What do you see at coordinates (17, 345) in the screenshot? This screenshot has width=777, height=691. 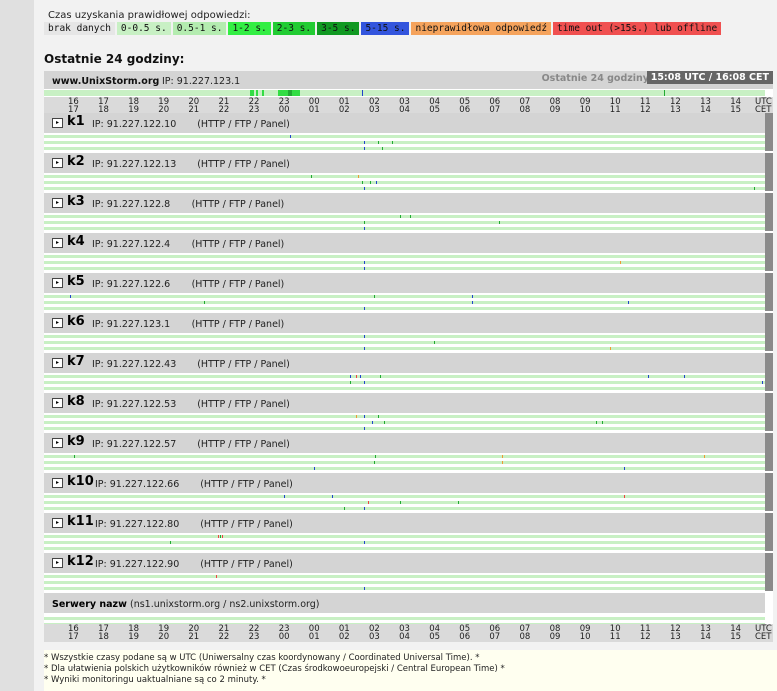 I see `left-margin-bar` at bounding box center [17, 345].